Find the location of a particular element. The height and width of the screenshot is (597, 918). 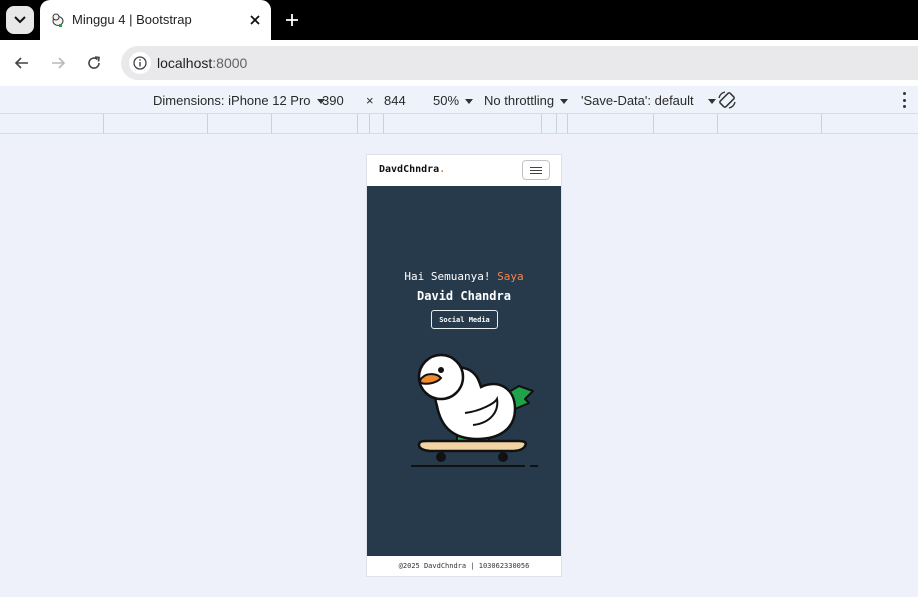

chevron-down-icon is located at coordinates (20, 20).